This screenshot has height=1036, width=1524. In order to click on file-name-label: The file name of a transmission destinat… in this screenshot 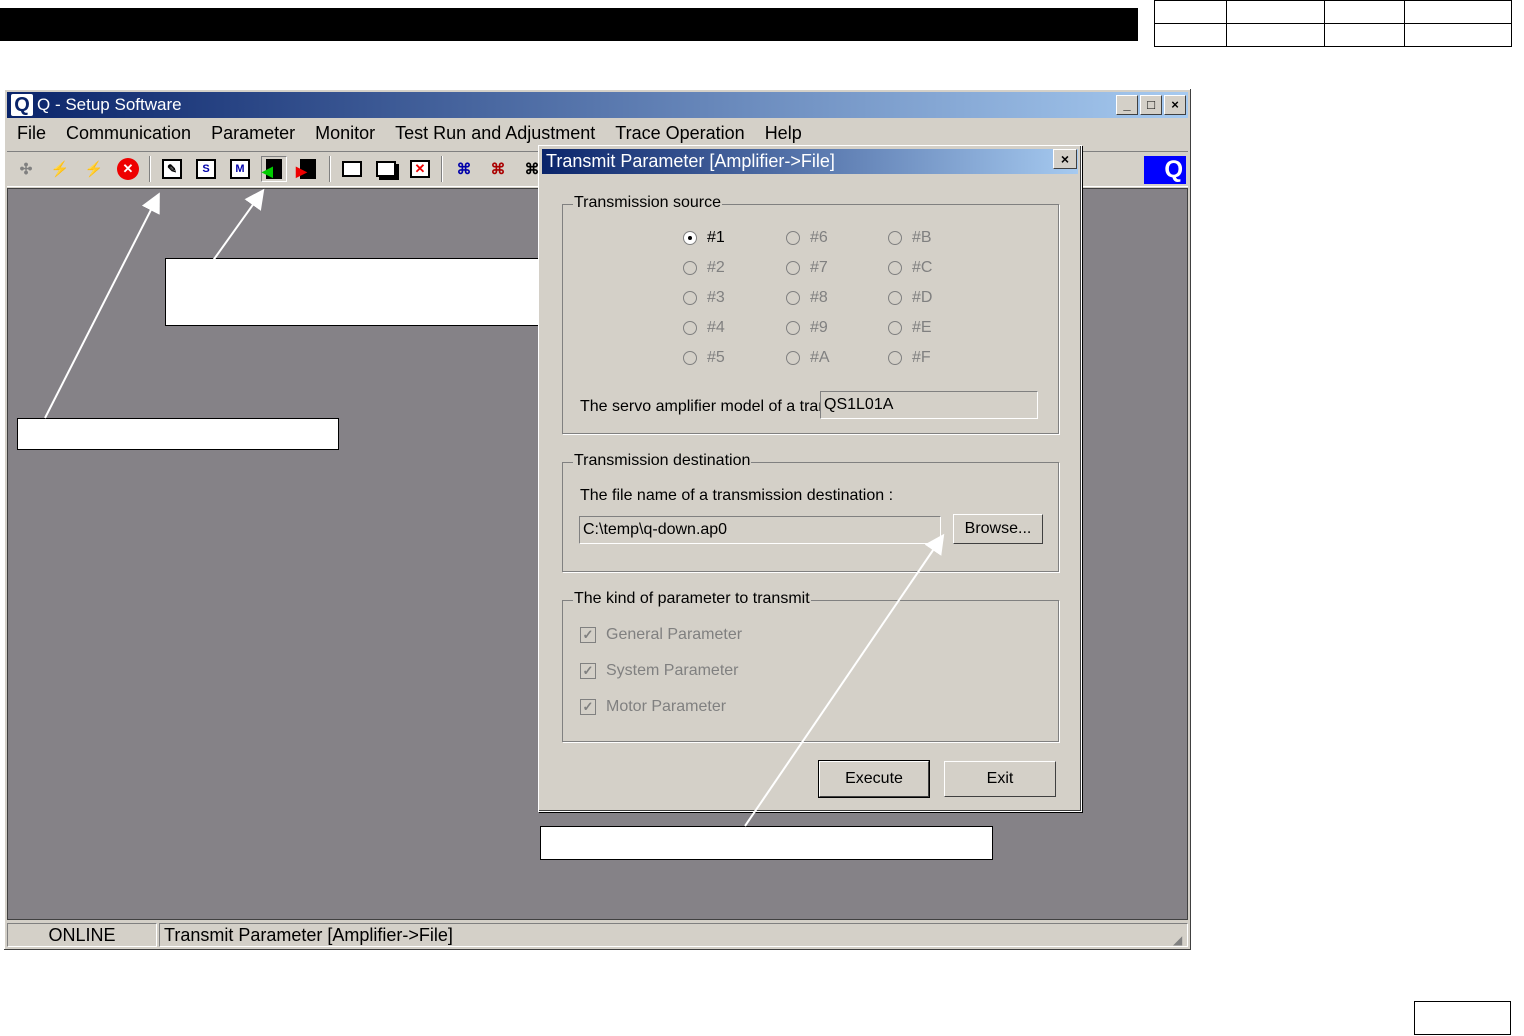, I will do `click(737, 495)`.